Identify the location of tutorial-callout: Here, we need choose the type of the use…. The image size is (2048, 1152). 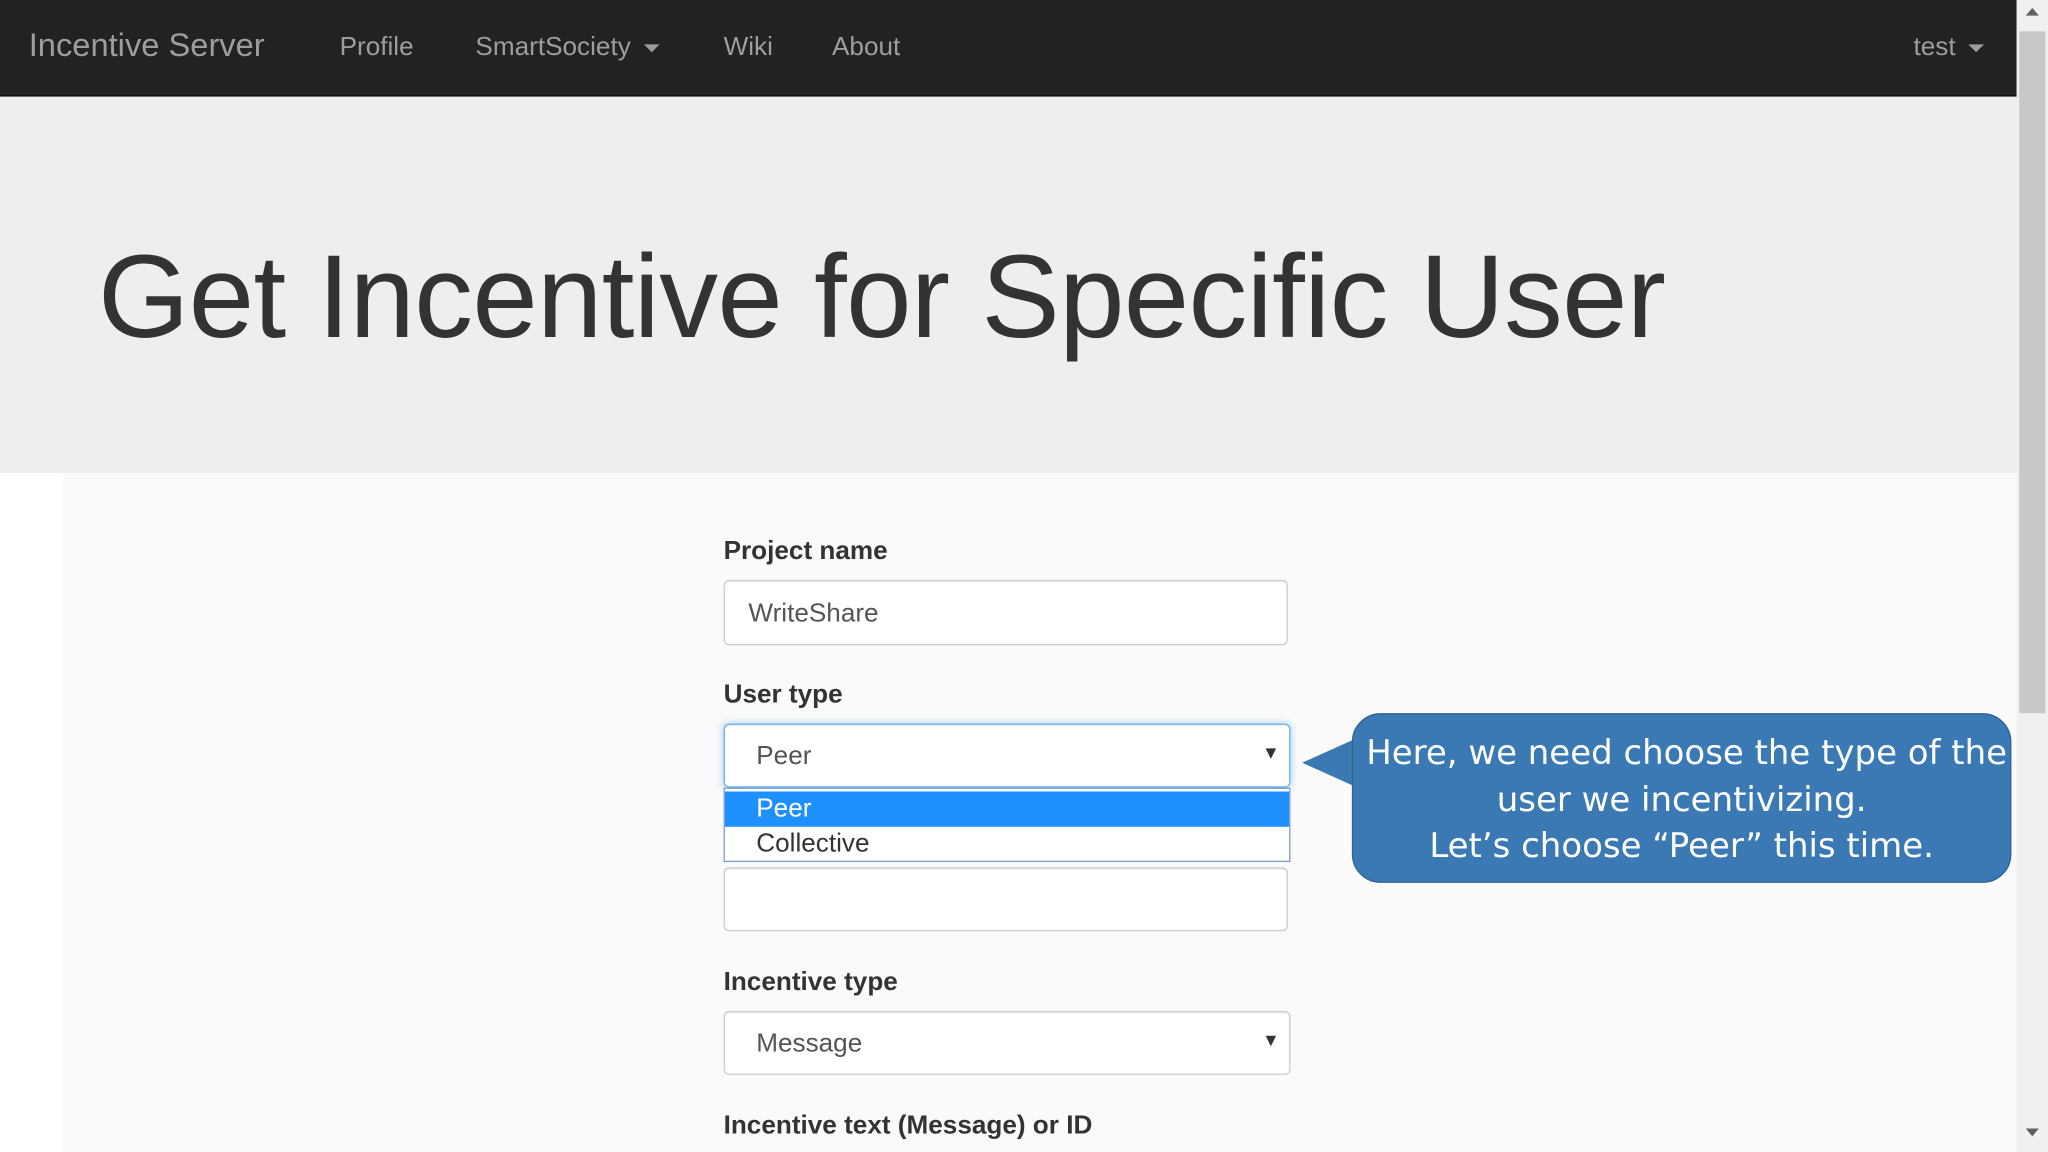
(1681, 798).